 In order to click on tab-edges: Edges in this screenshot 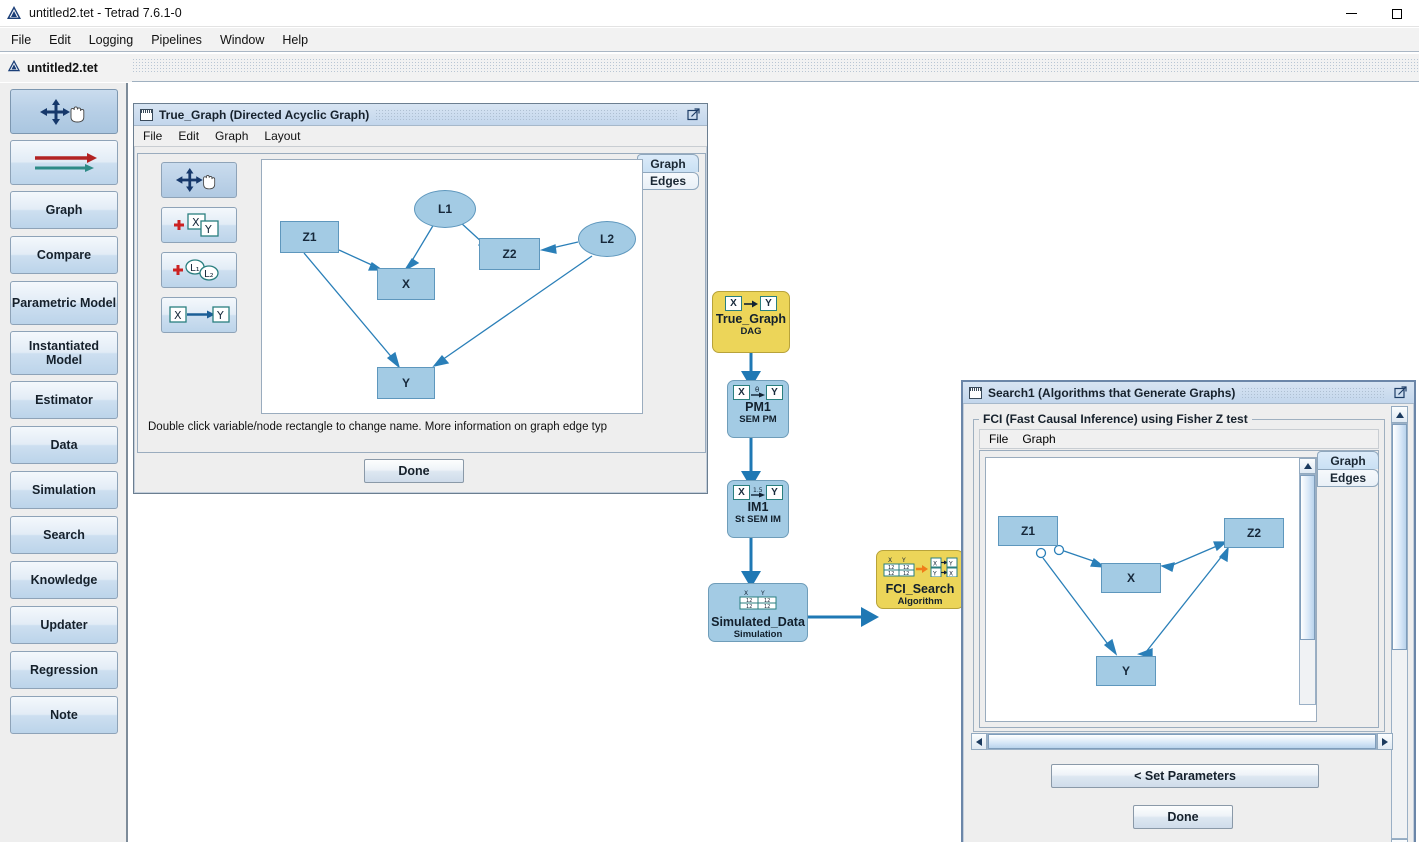, I will do `click(668, 181)`.